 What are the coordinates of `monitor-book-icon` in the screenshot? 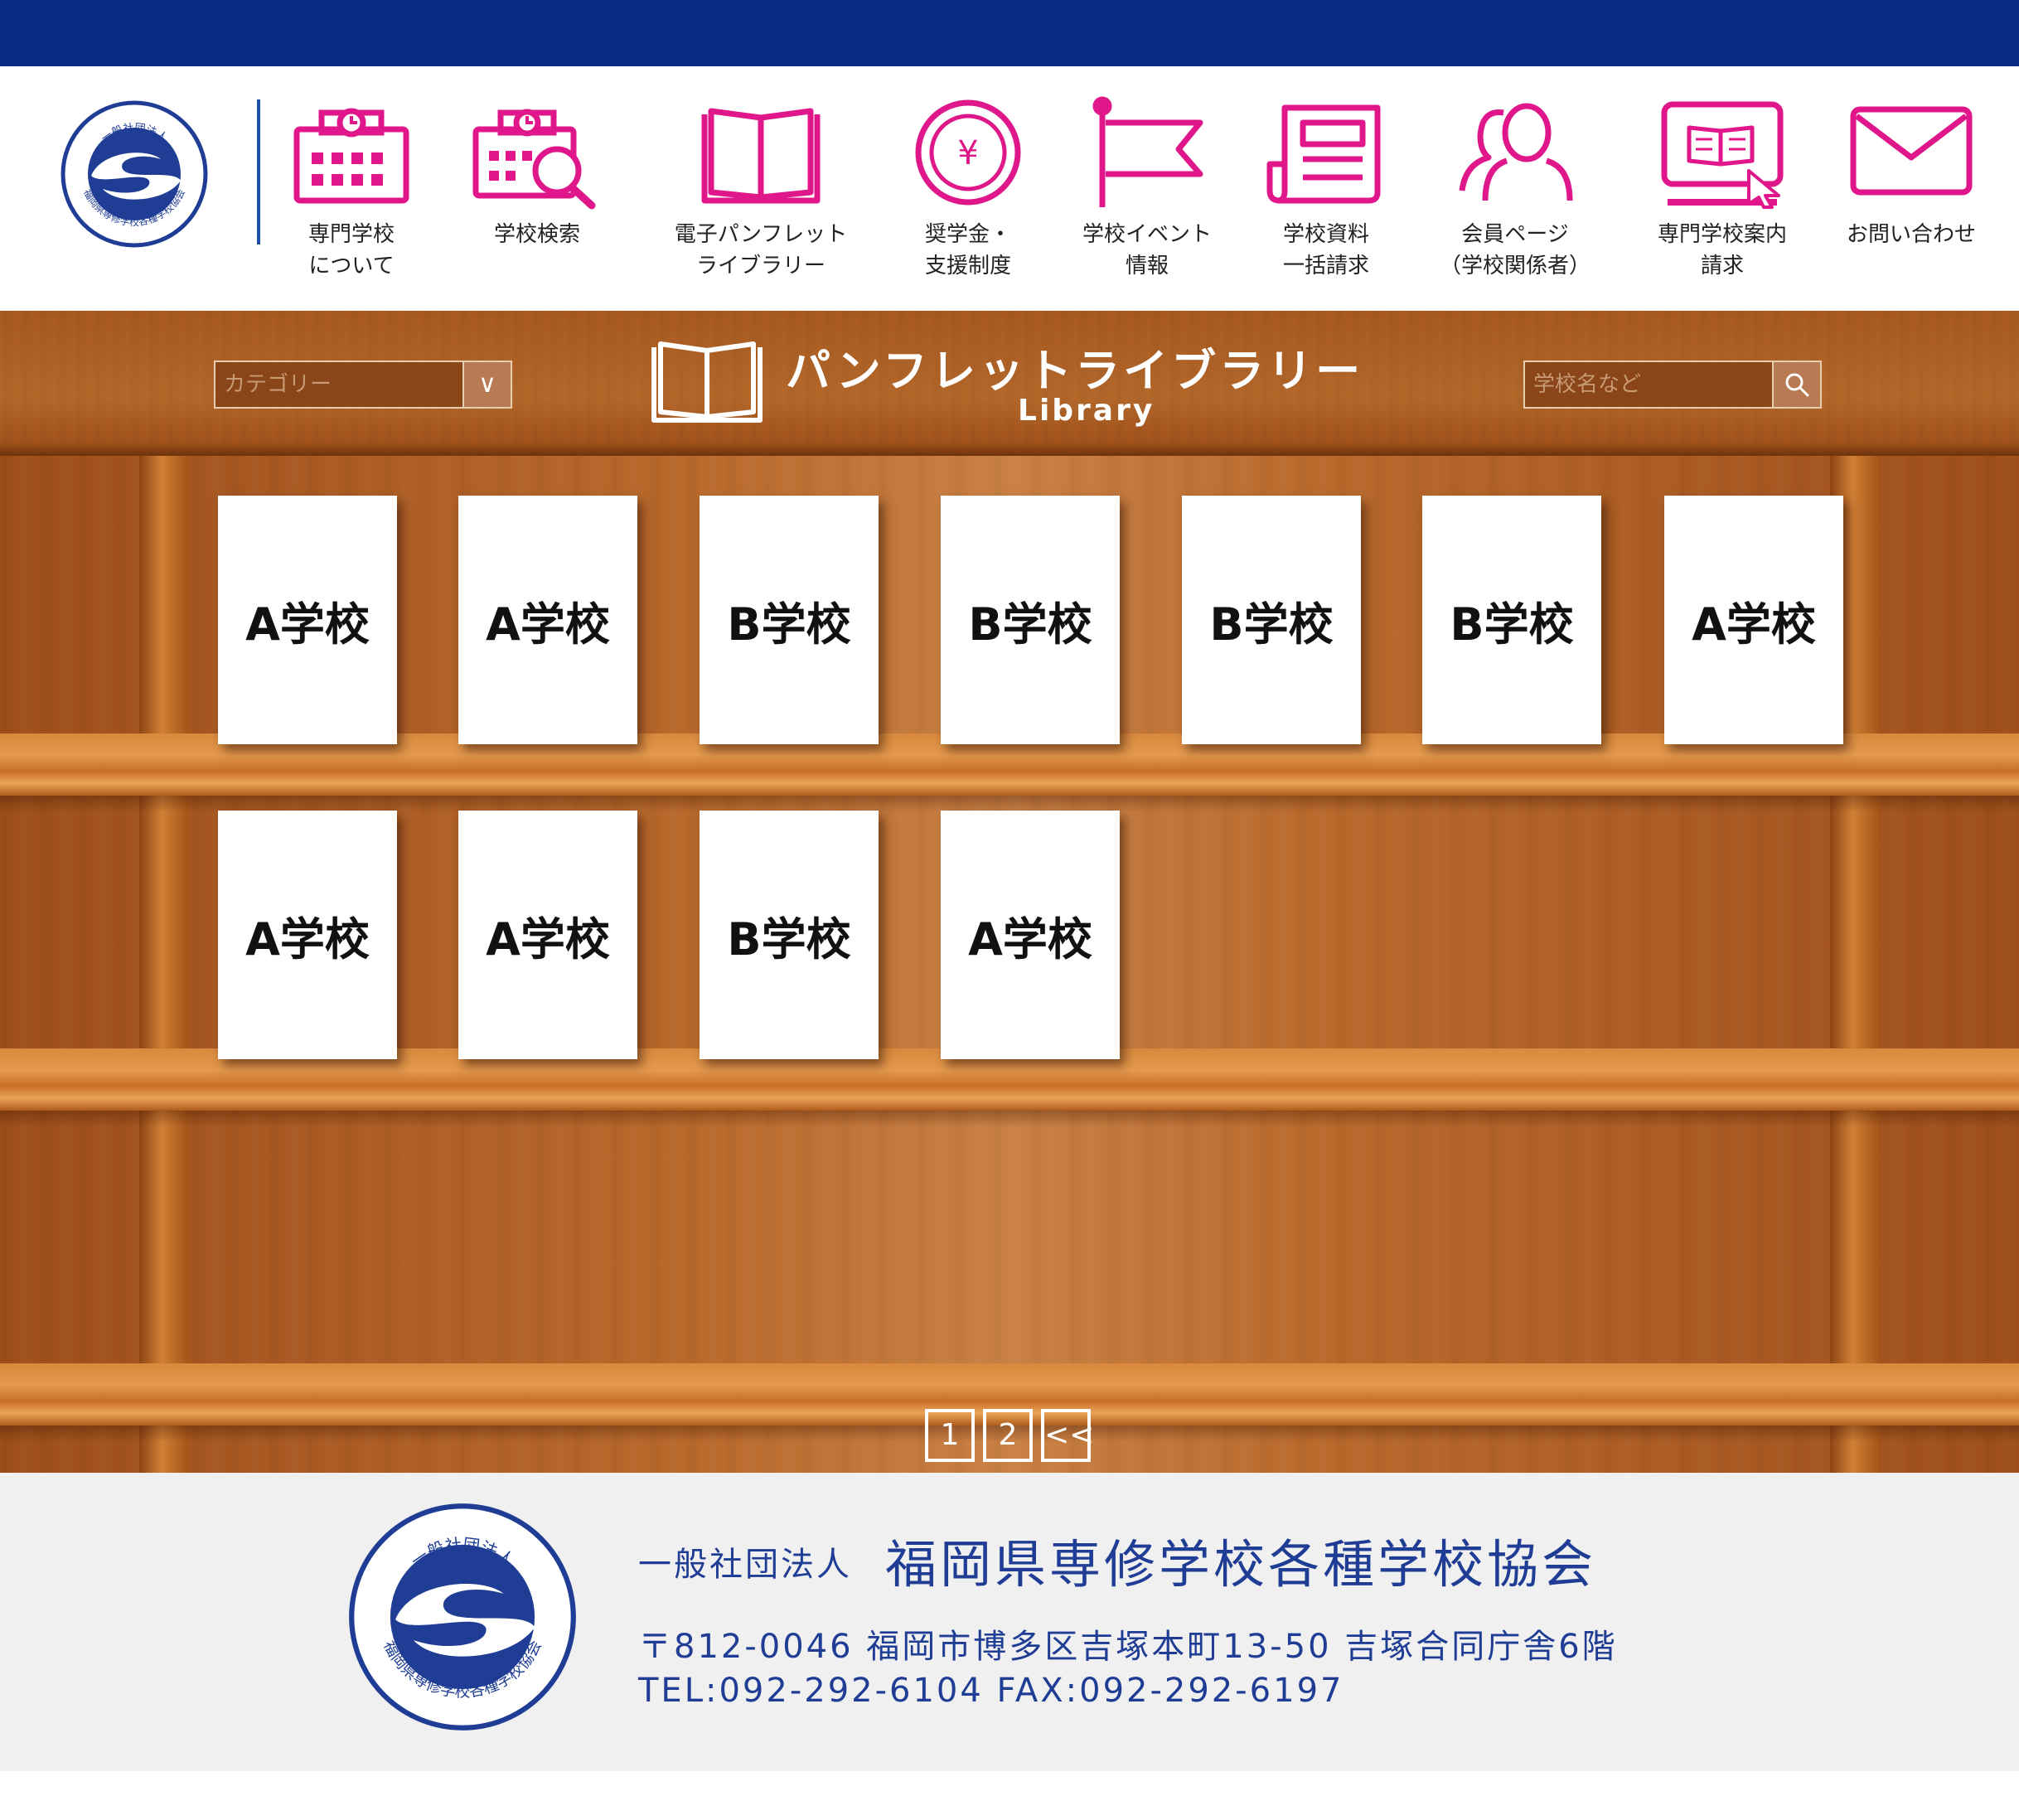 It's located at (1722, 155).